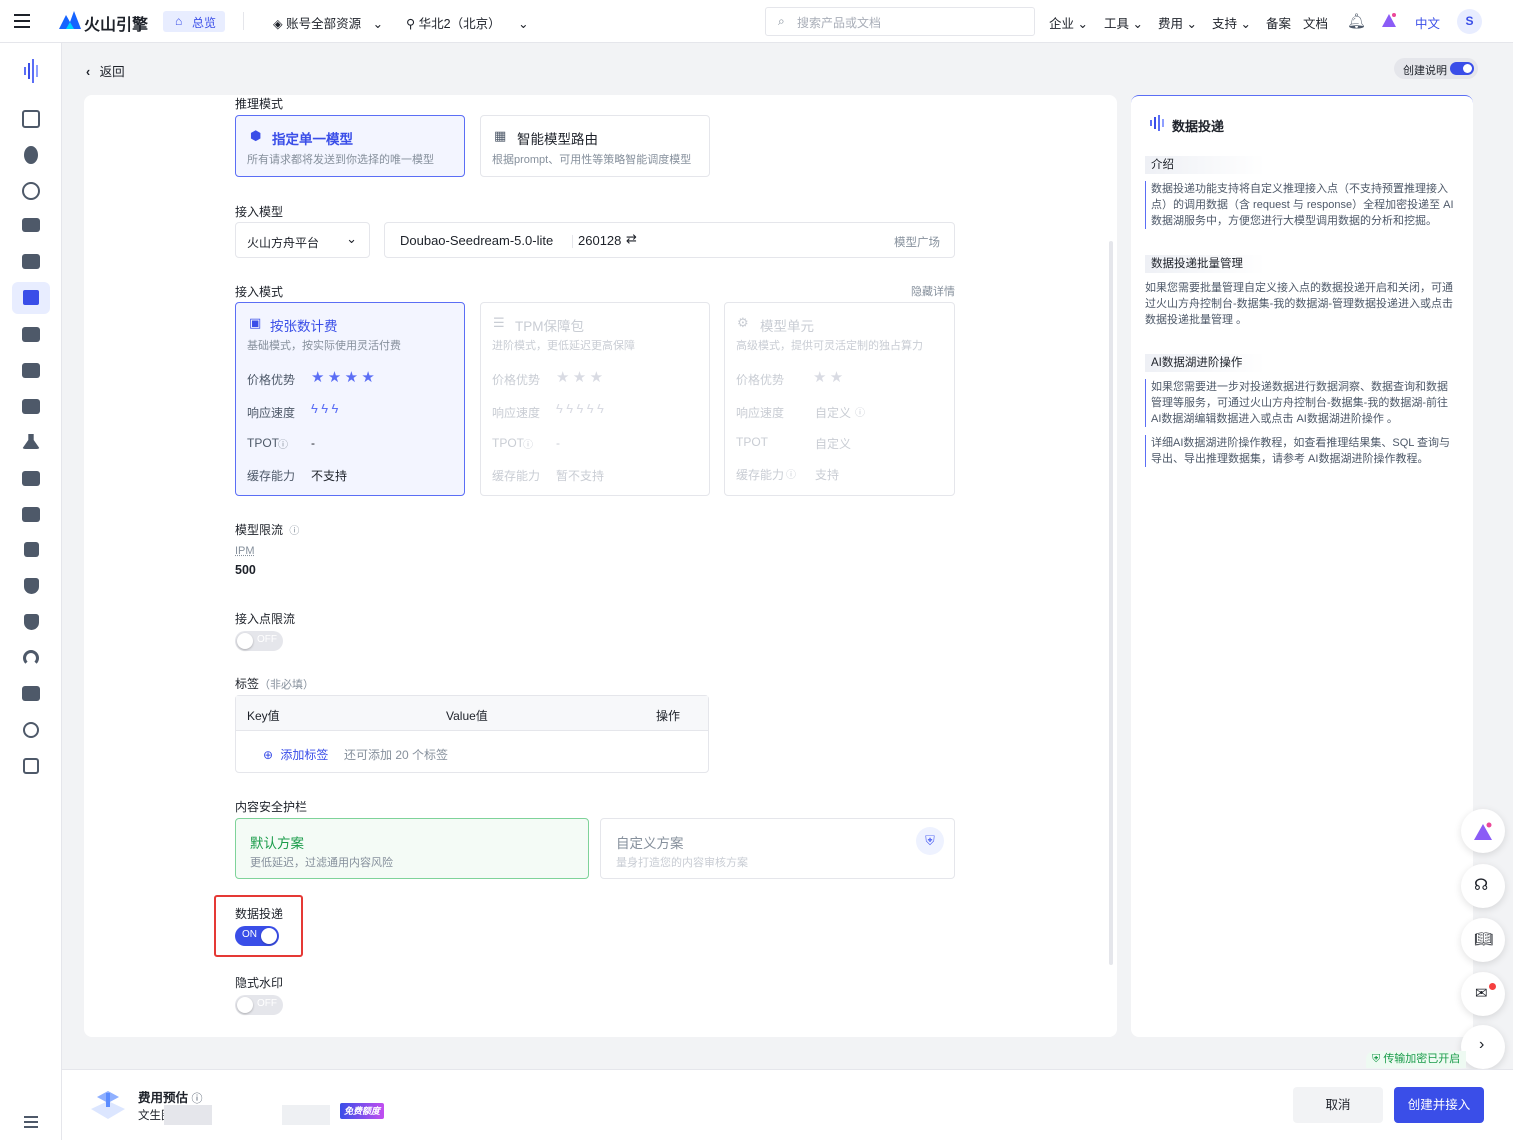  What do you see at coordinates (304, 755) in the screenshot?
I see `add-tag-label: 添加标签` at bounding box center [304, 755].